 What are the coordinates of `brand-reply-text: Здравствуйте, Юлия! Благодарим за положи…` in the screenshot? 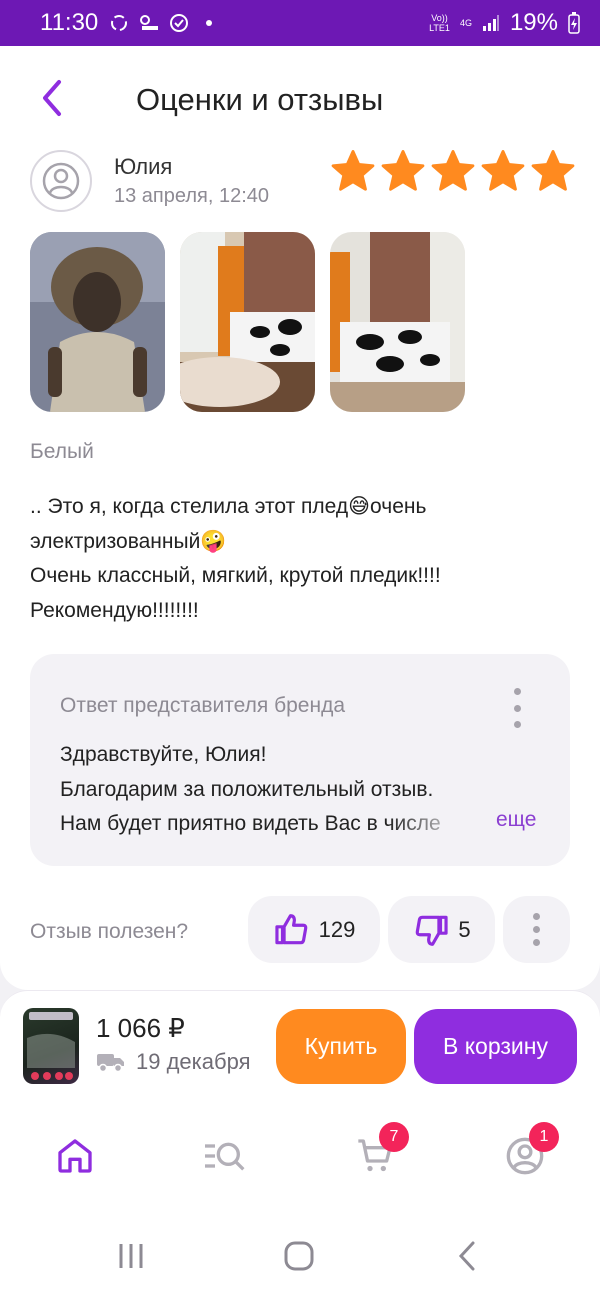 It's located at (290, 790).